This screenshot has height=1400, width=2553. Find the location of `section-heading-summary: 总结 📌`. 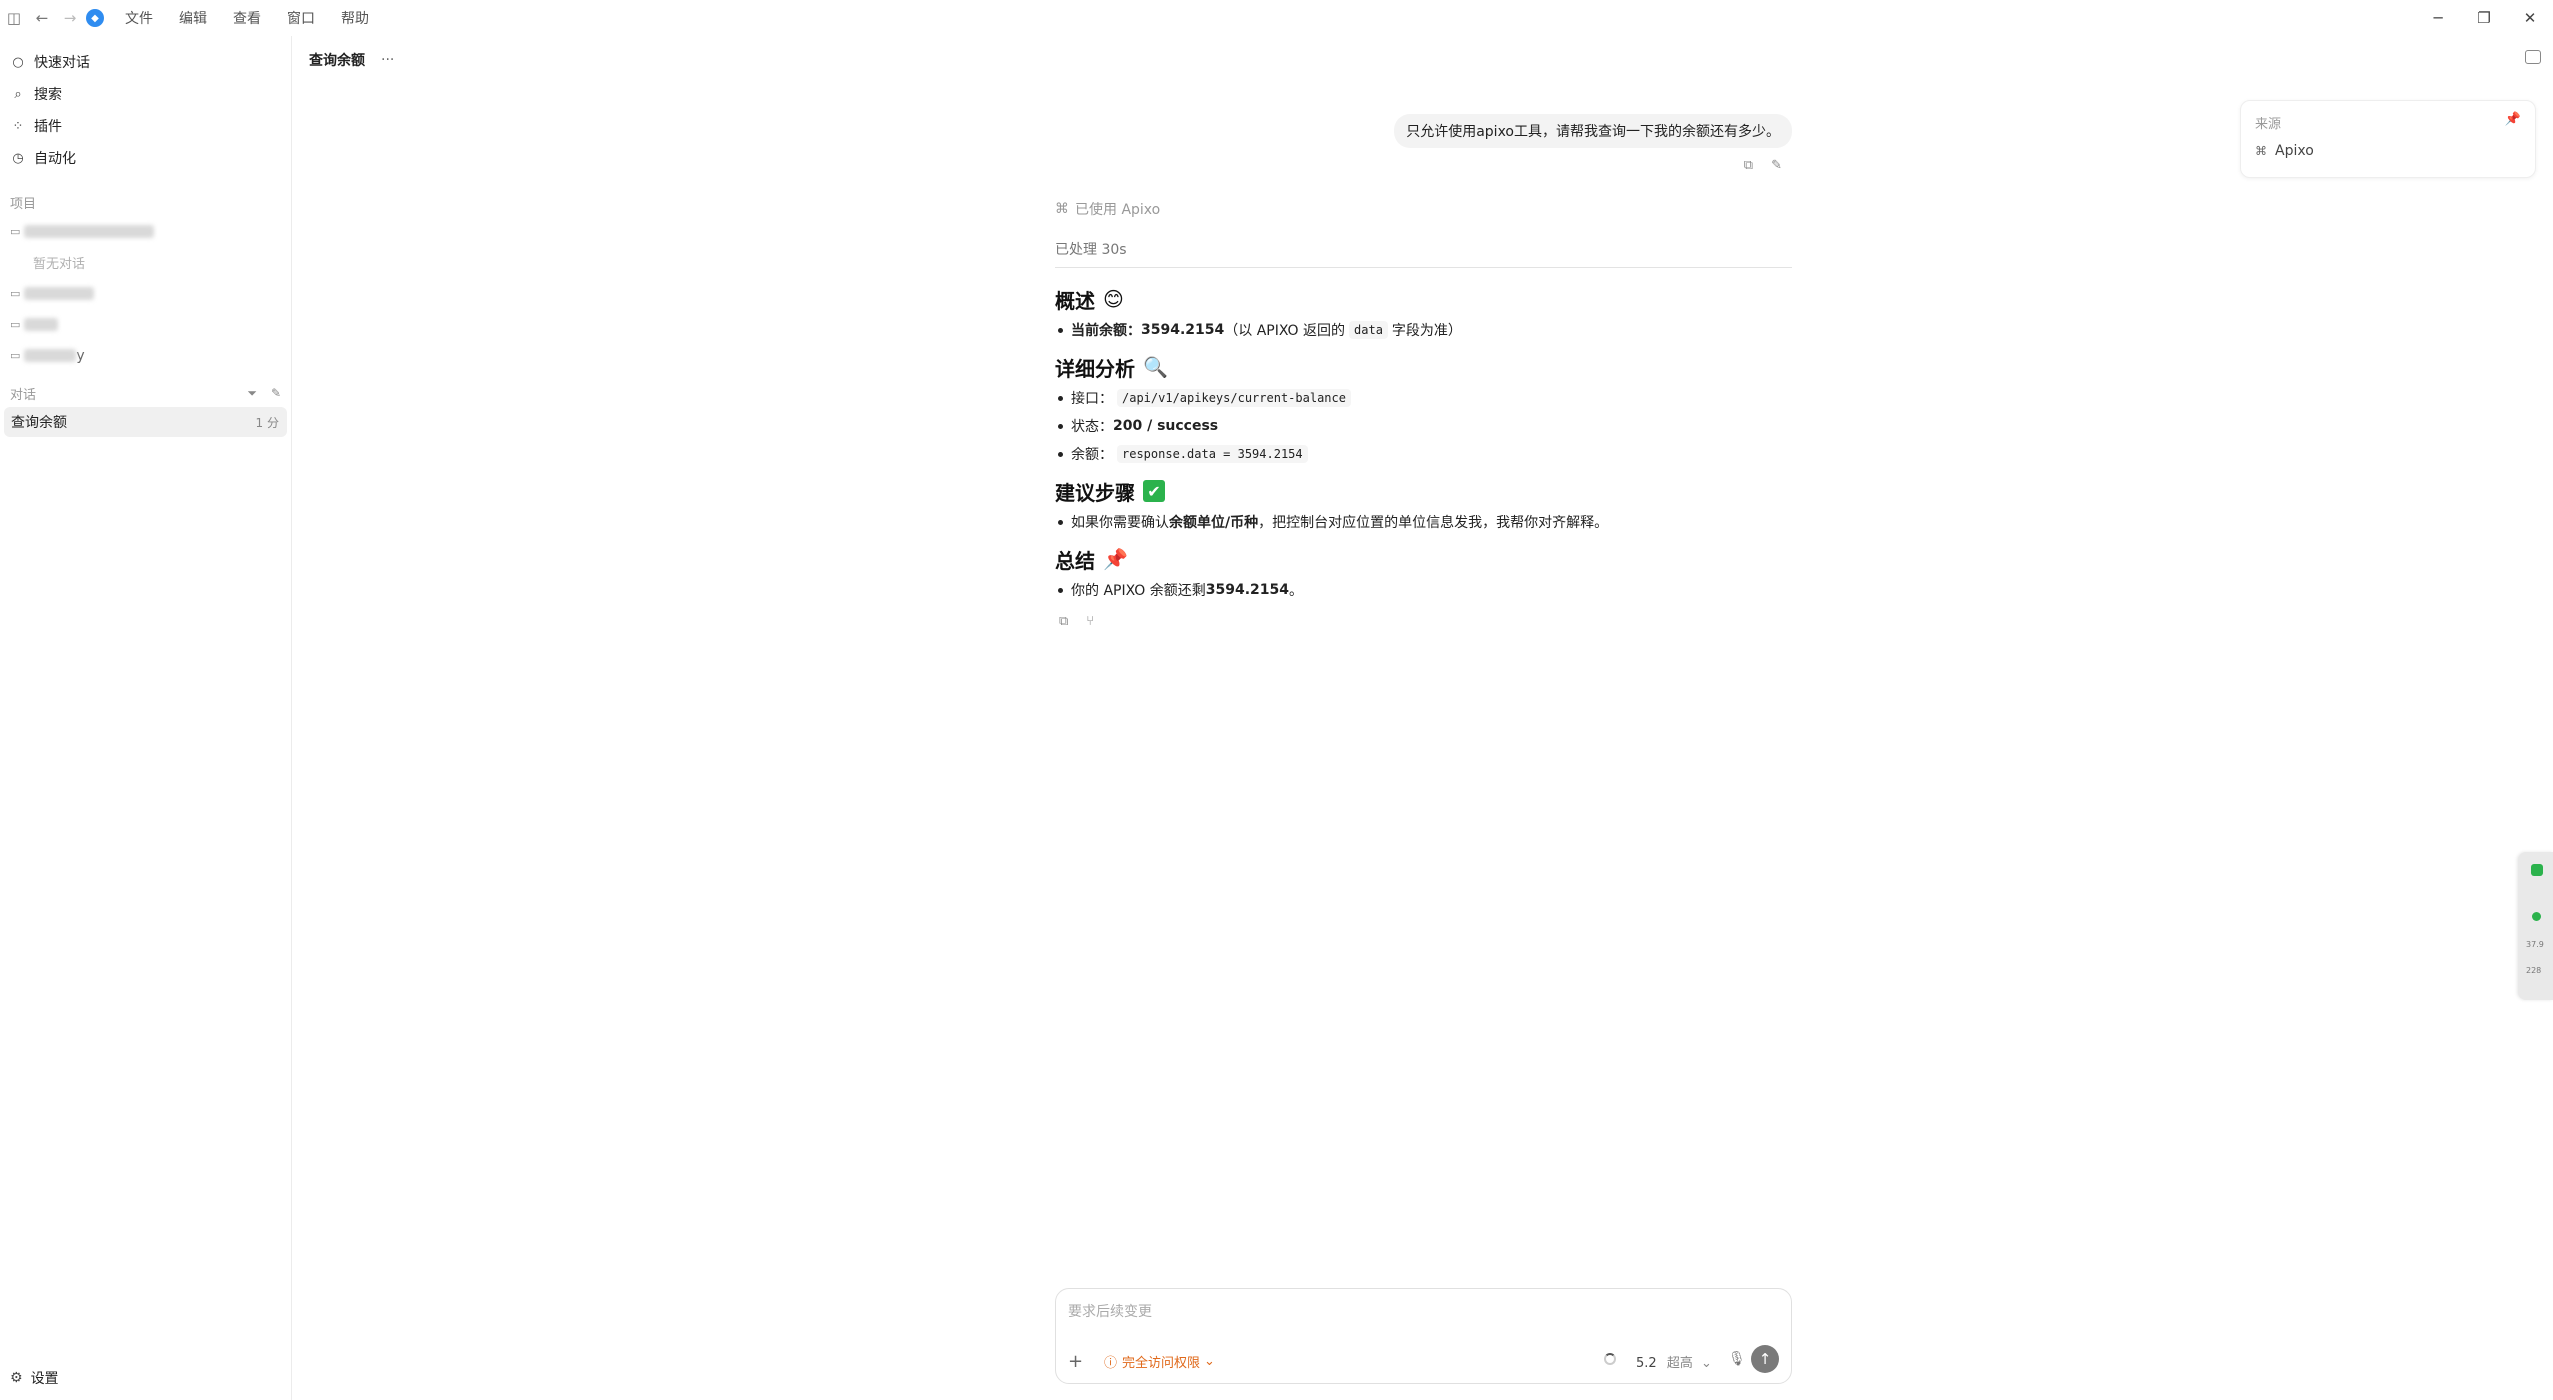

section-heading-summary: 总结 📌 is located at coordinates (1423, 559).